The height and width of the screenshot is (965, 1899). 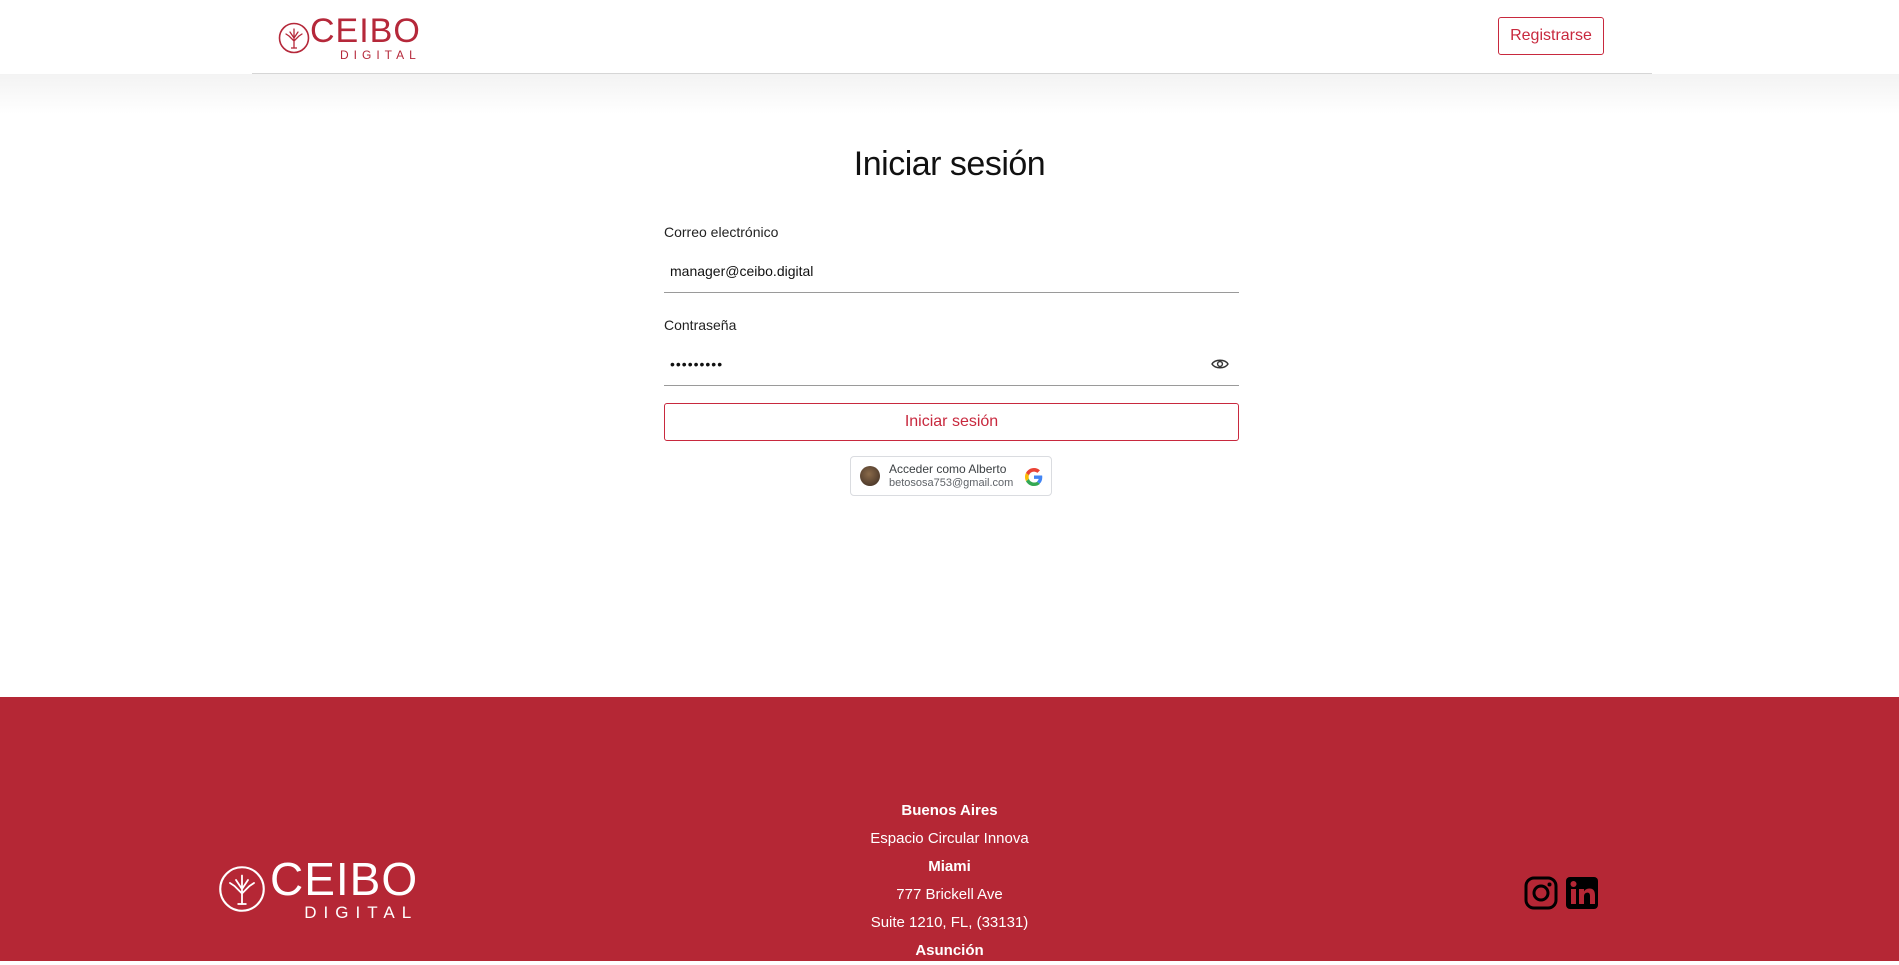 I want to click on header-bar, so click(x=952, y=37).